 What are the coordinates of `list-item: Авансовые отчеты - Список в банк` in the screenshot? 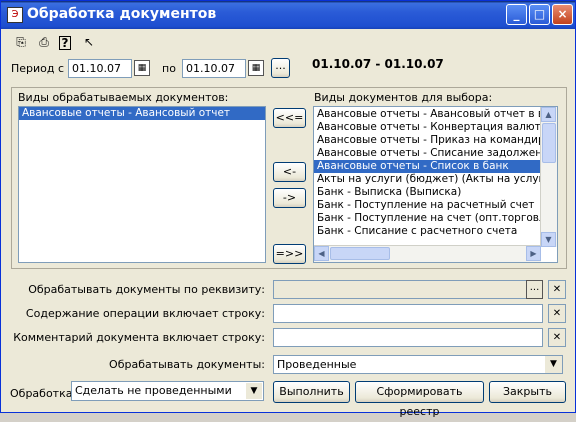 It's located at (428, 166).